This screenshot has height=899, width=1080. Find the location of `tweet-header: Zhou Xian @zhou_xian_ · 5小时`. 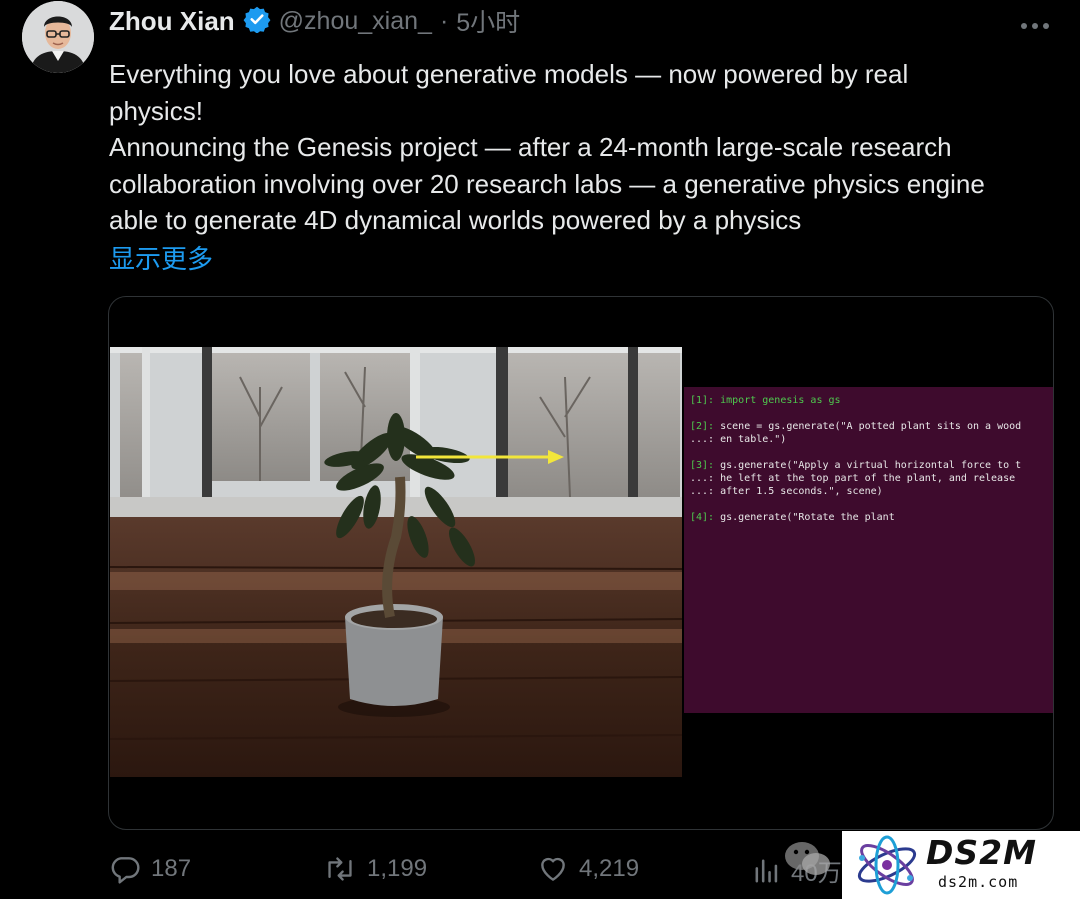

tweet-header: Zhou Xian @zhou_xian_ · 5小时 is located at coordinates (314, 21).